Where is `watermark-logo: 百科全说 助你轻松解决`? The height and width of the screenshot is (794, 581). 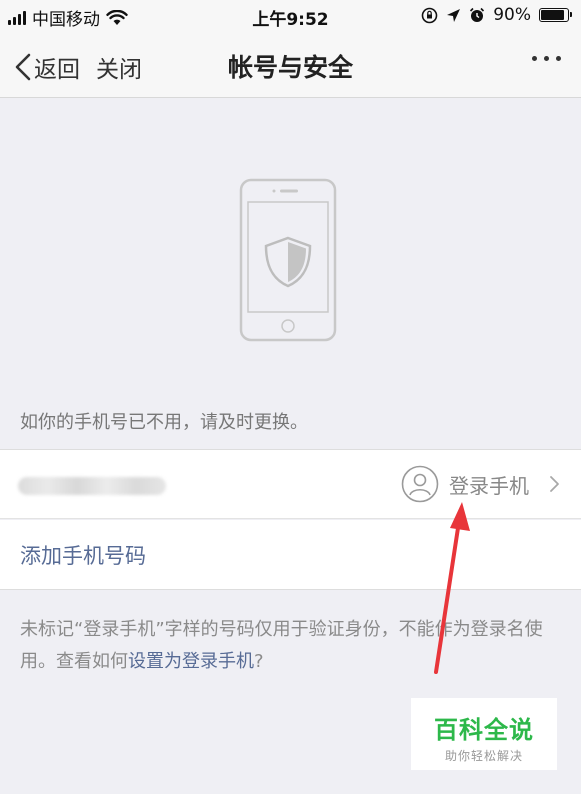
watermark-logo: 百科全说 助你轻松解决 is located at coordinates (484, 734).